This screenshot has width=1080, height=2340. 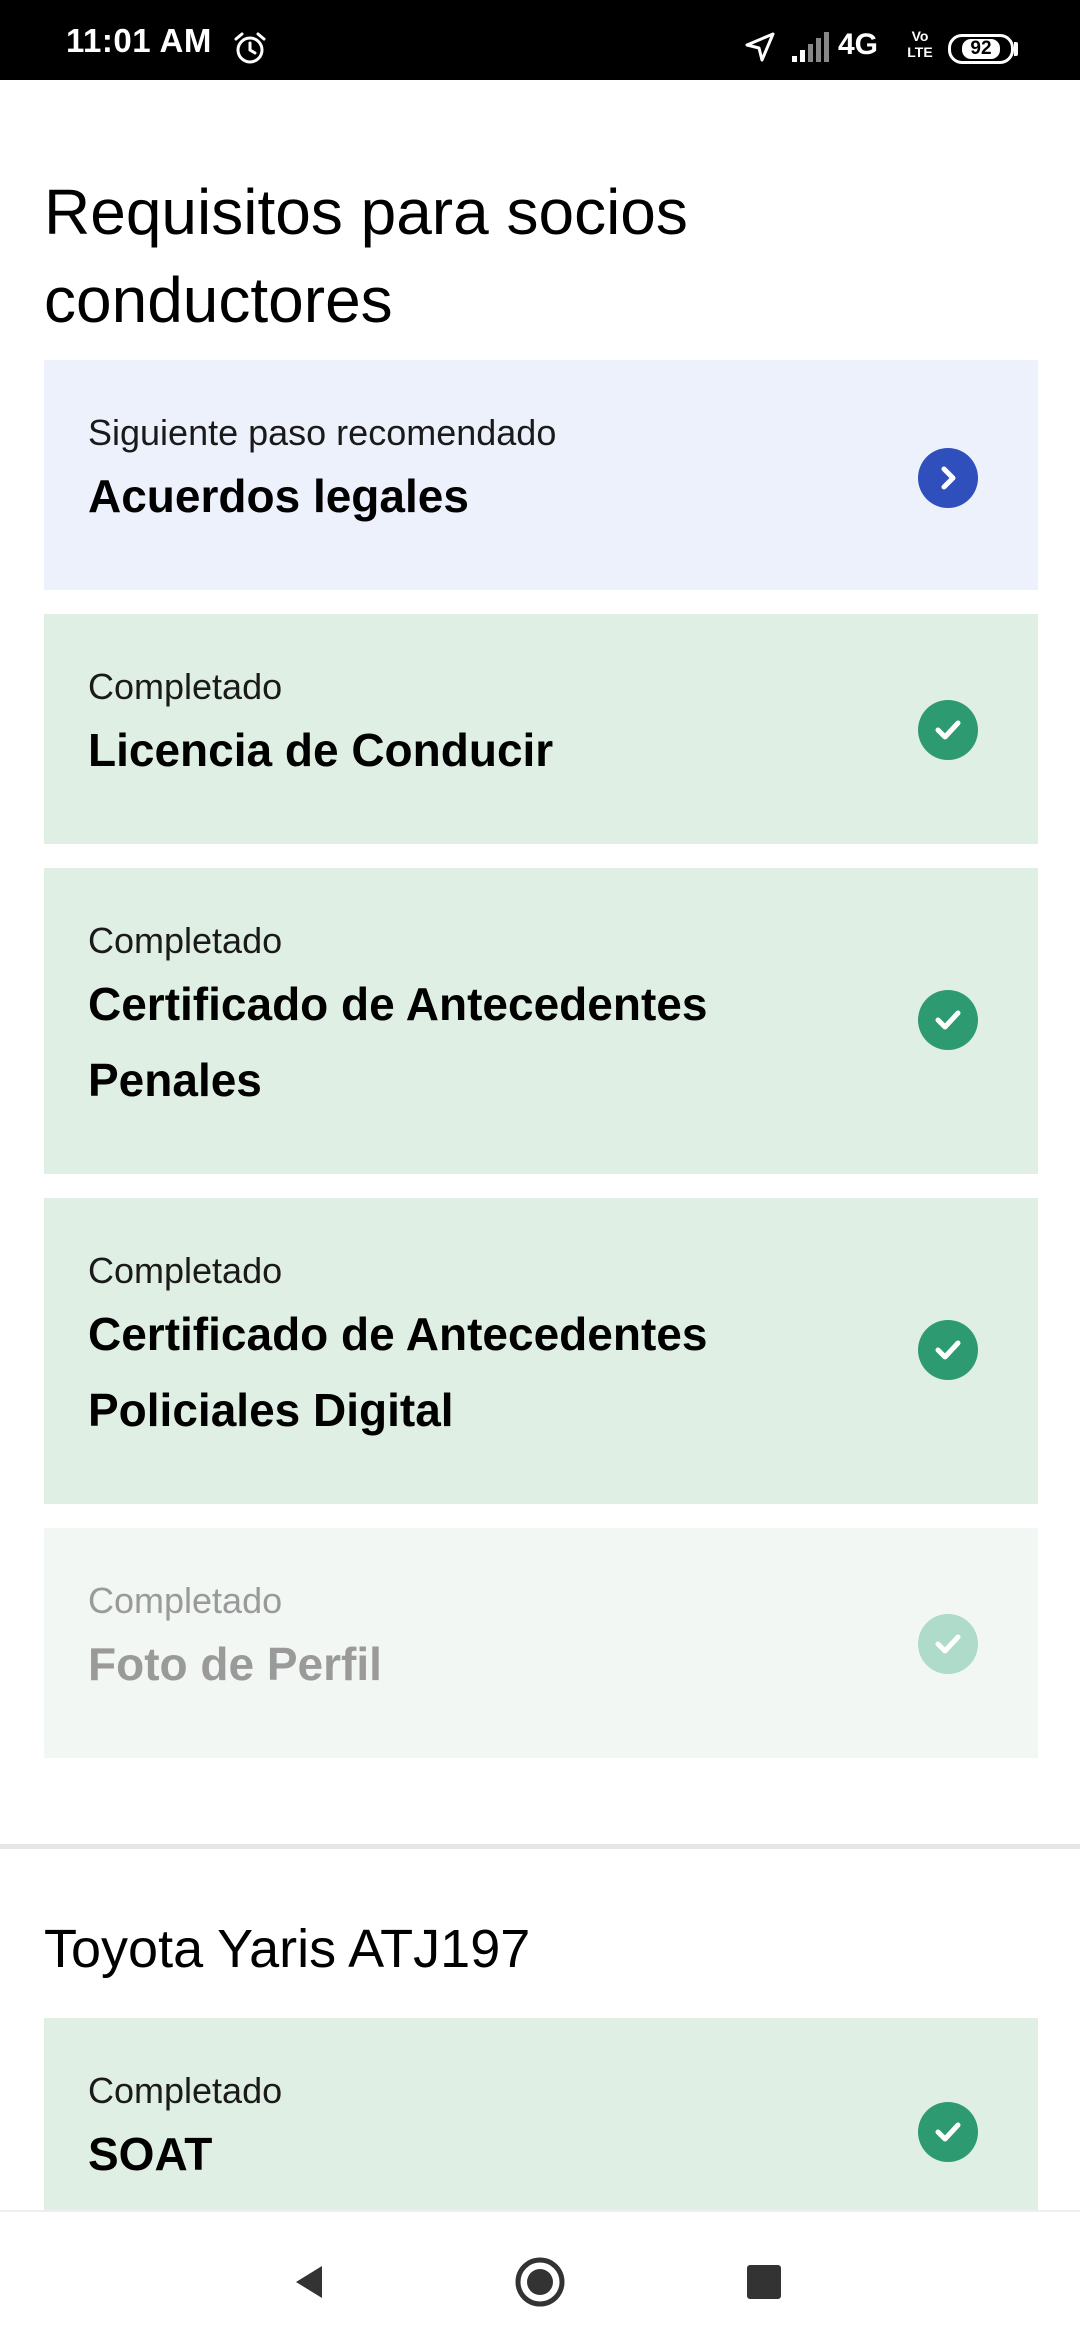 What do you see at coordinates (139, 40) in the screenshot?
I see `status-time: 11:01 AM` at bounding box center [139, 40].